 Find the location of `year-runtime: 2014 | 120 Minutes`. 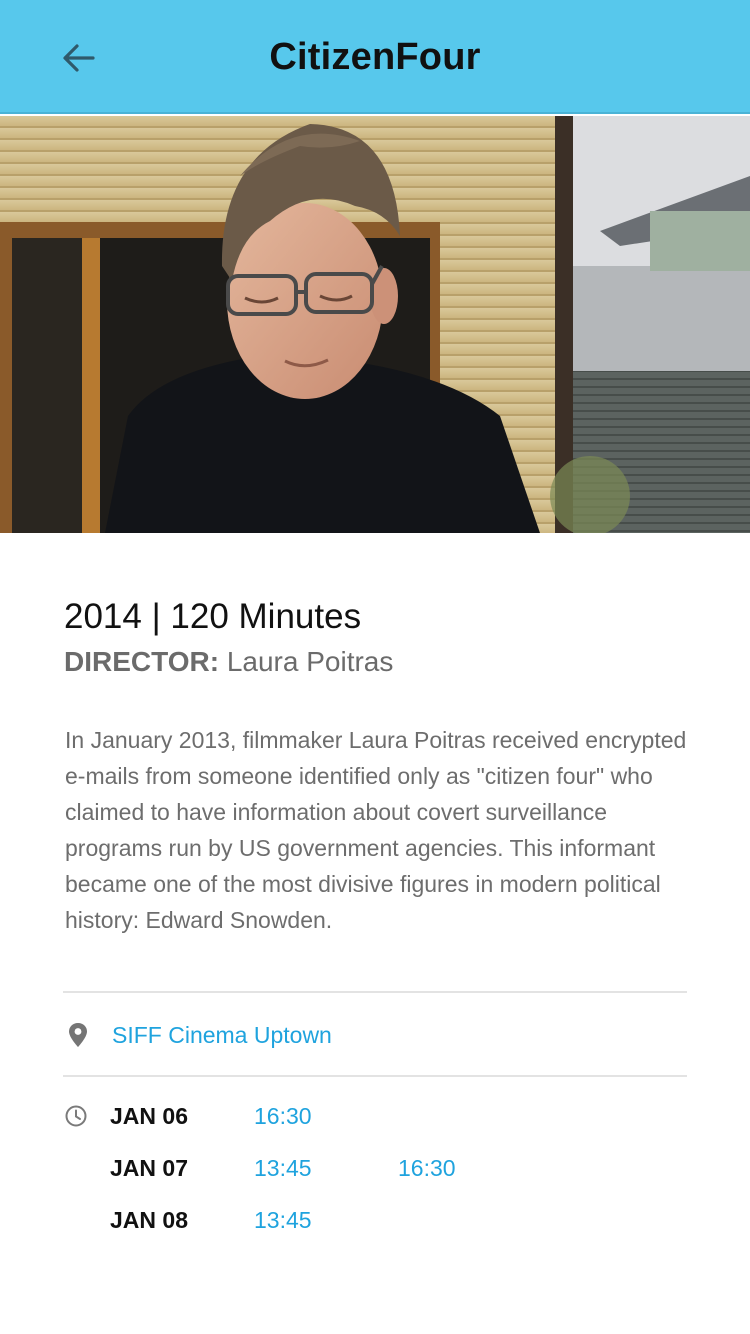

year-runtime: 2014 | 120 Minutes is located at coordinates (213, 616).